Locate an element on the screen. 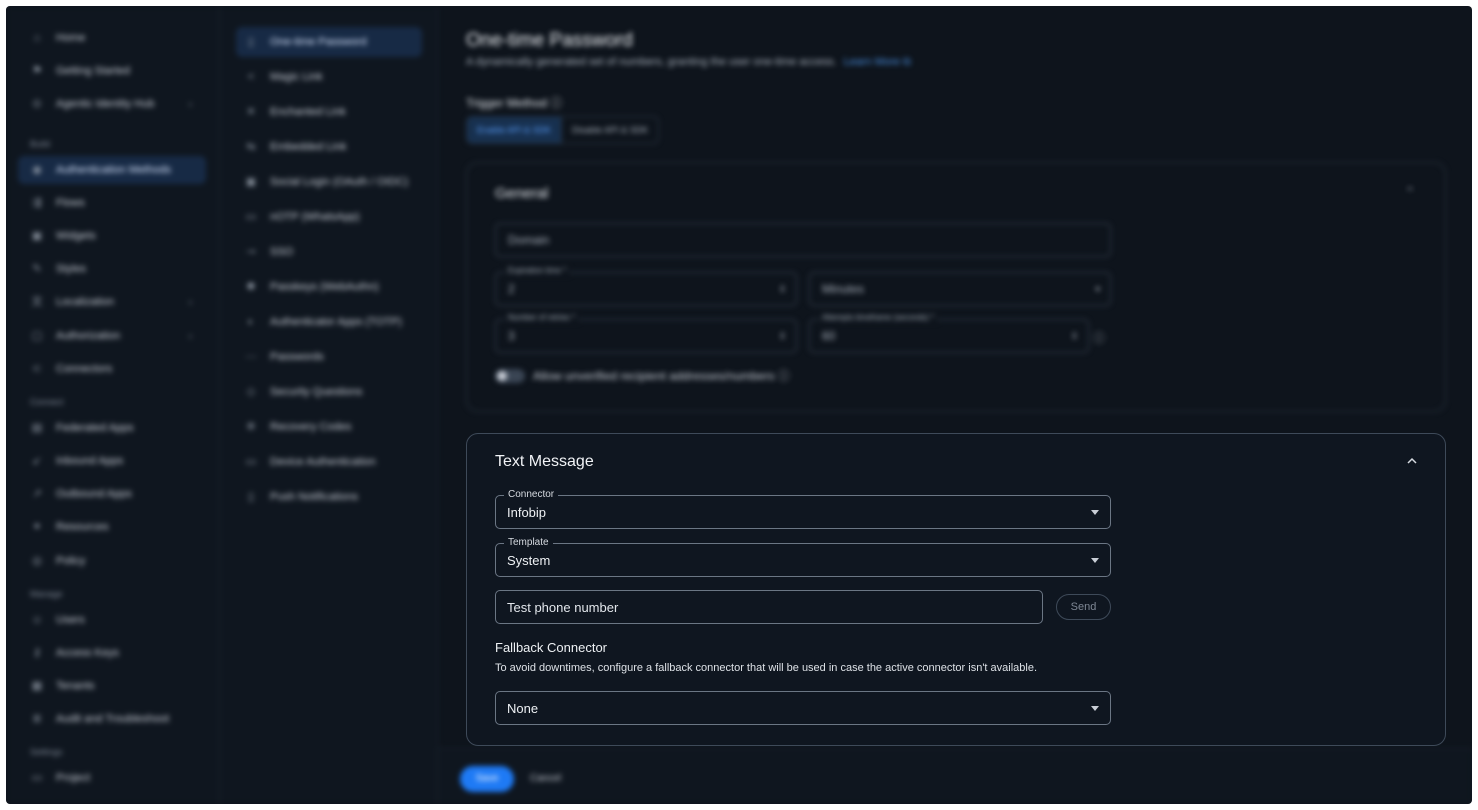 This screenshot has width=1478, height=810. nav-item-audit-and-troubleshoot: ≣ Audit and Troubleshoot is located at coordinates (112, 719).